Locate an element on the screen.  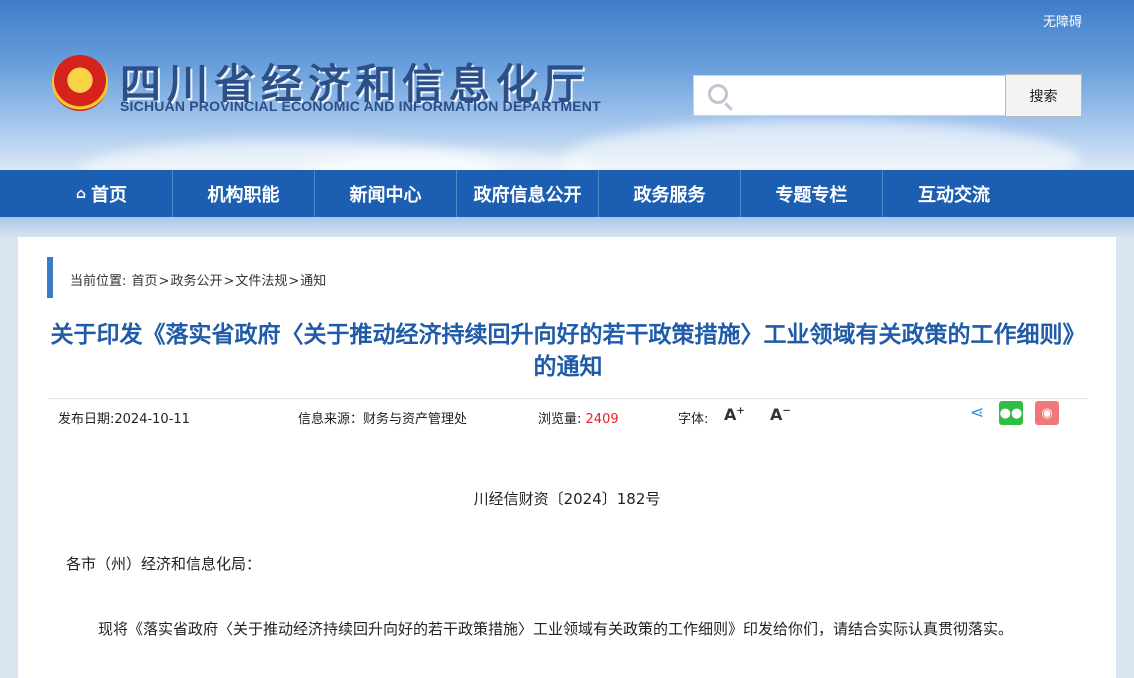
national-emblem-logo: ★ is located at coordinates (80, 83).